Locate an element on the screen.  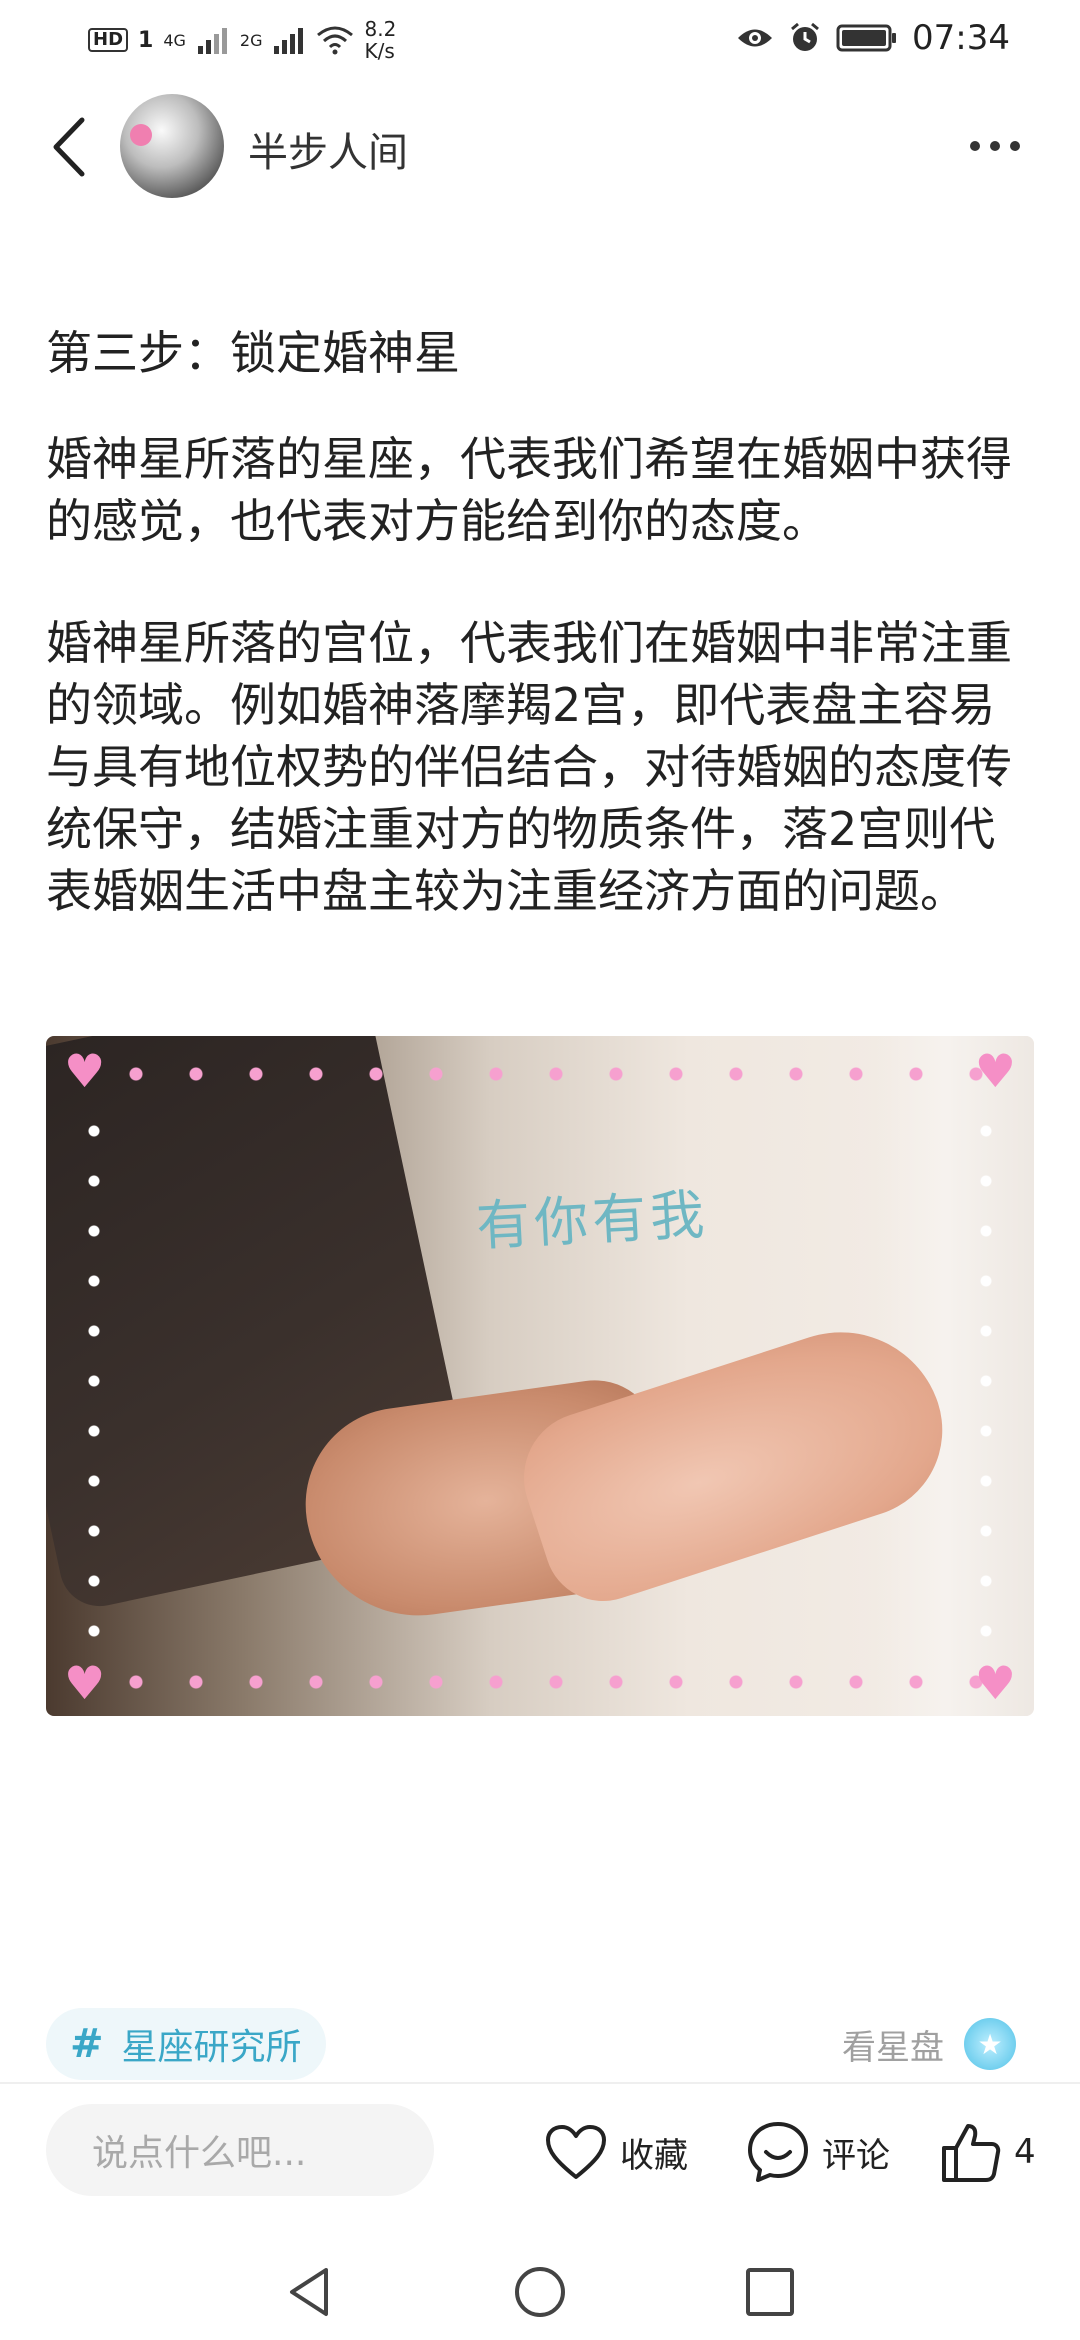
bottom-bar-divider is located at coordinates (540, 2083).